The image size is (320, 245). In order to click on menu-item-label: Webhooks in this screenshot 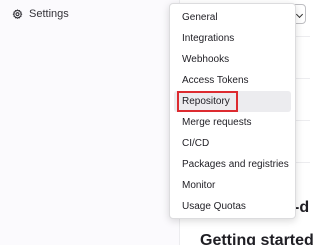, I will do `click(206, 59)`.